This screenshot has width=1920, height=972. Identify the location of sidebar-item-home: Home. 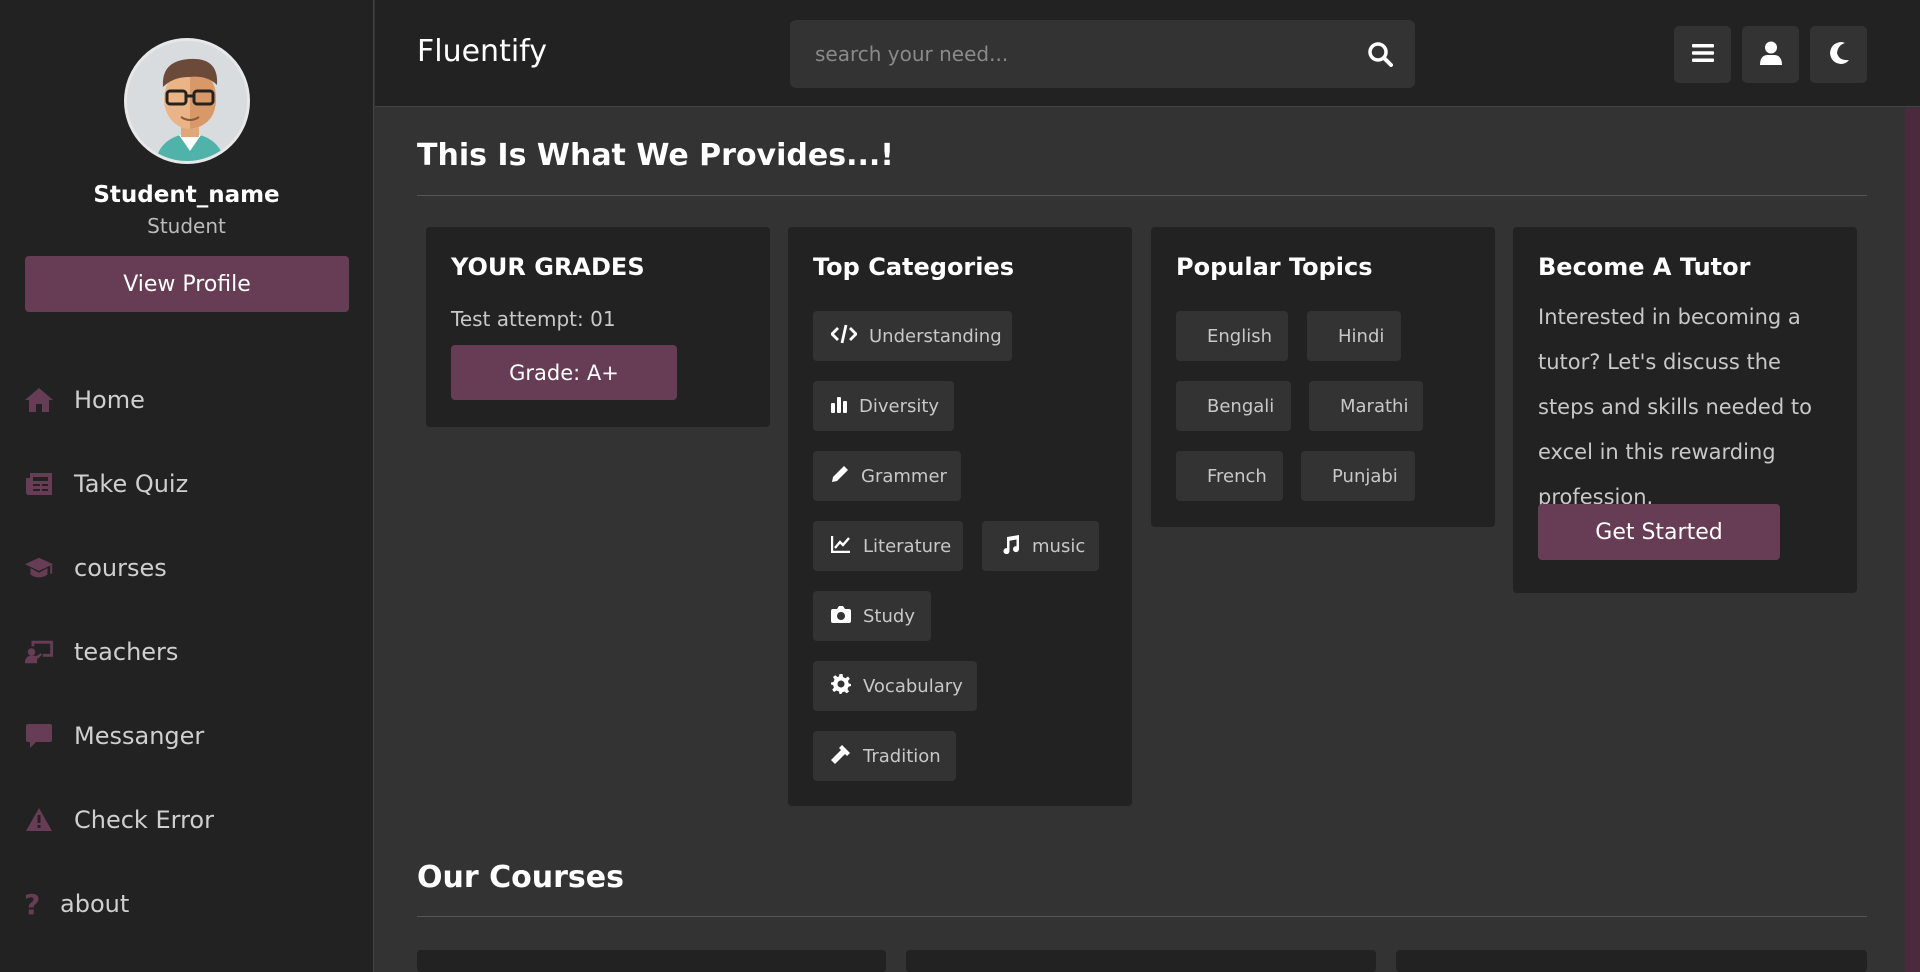
(186, 400).